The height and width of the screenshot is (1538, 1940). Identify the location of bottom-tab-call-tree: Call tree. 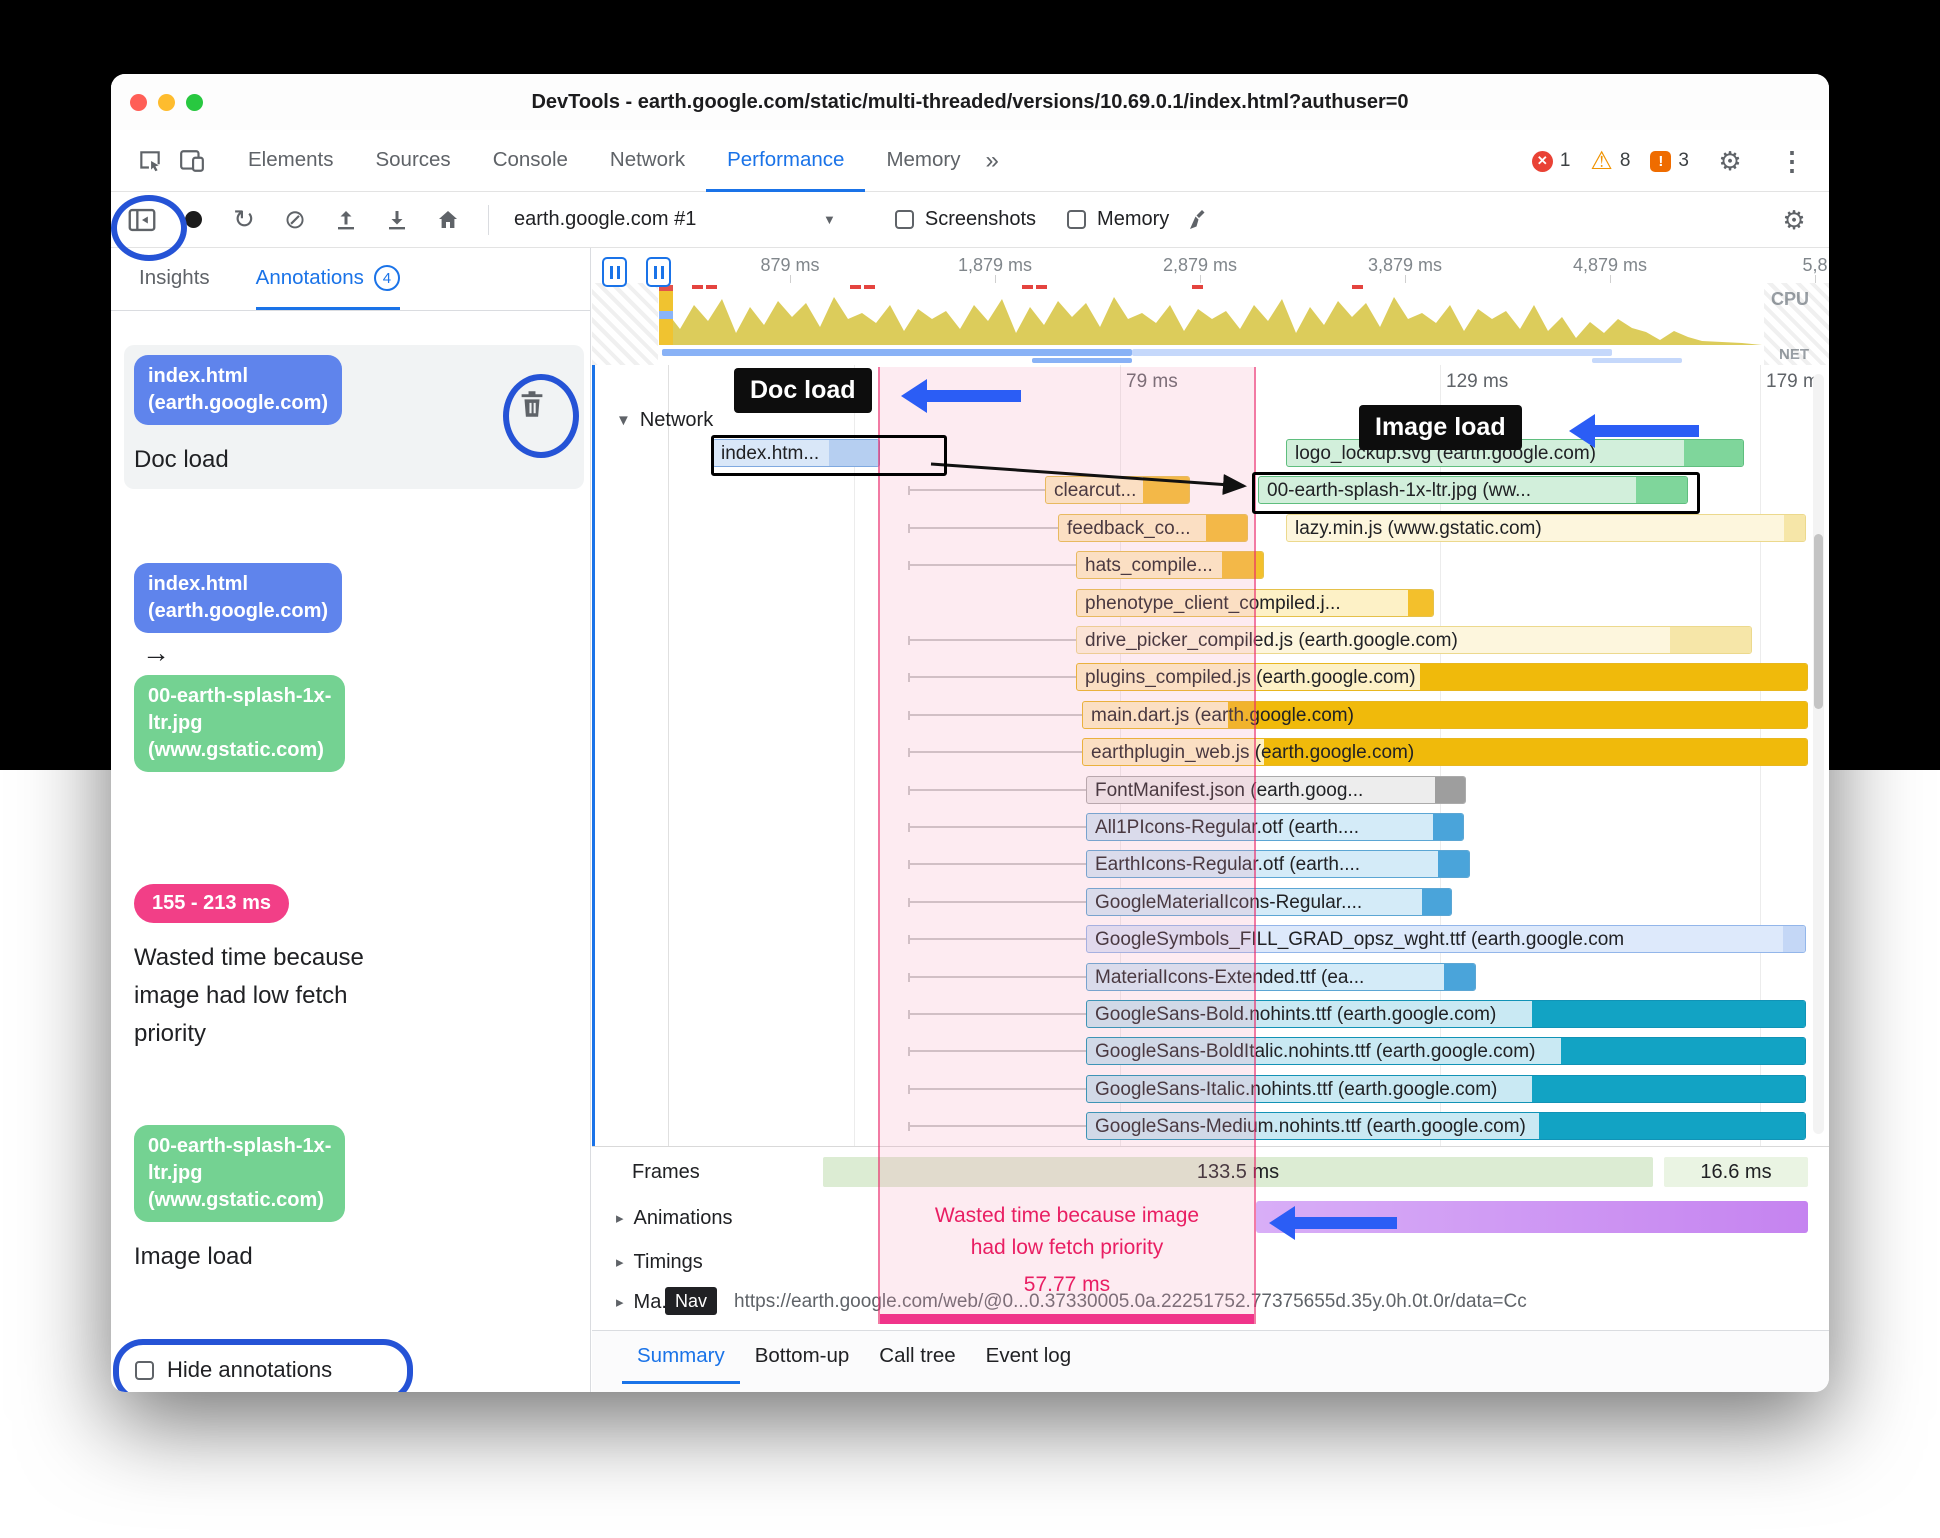
(917, 1357).